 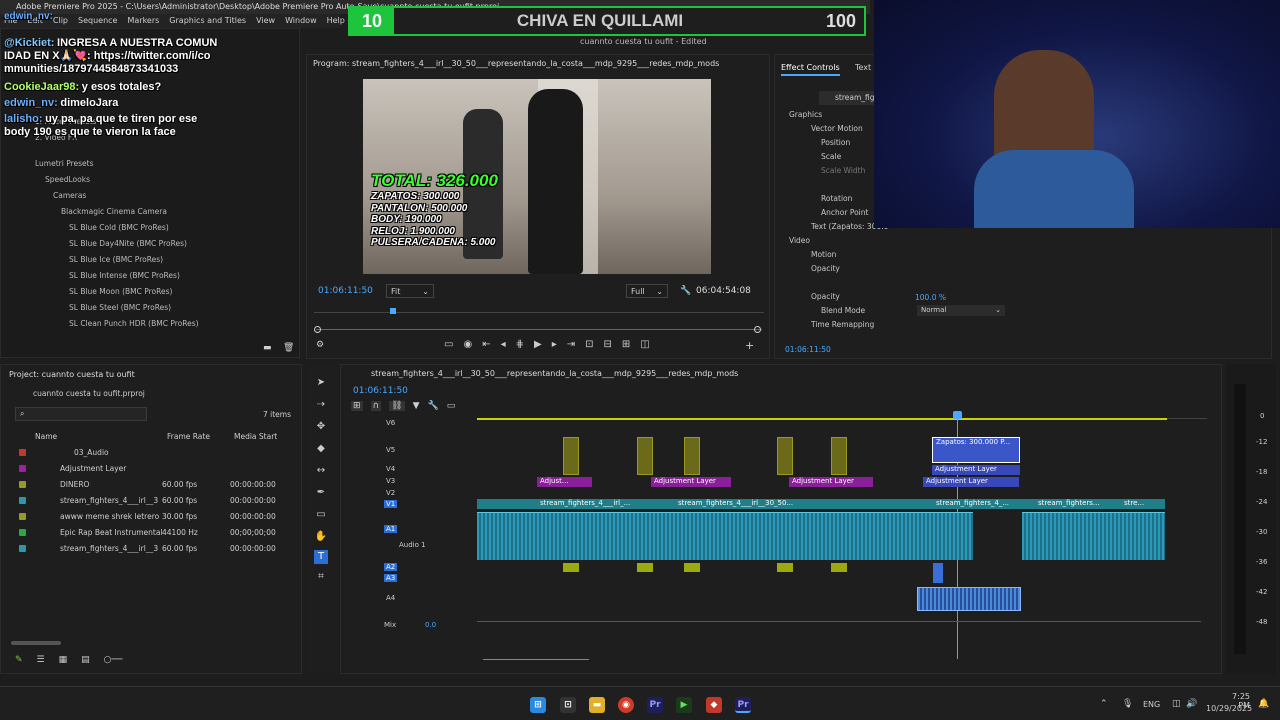 What do you see at coordinates (448, 344) in the screenshot?
I see `export-frame-icon: ▭` at bounding box center [448, 344].